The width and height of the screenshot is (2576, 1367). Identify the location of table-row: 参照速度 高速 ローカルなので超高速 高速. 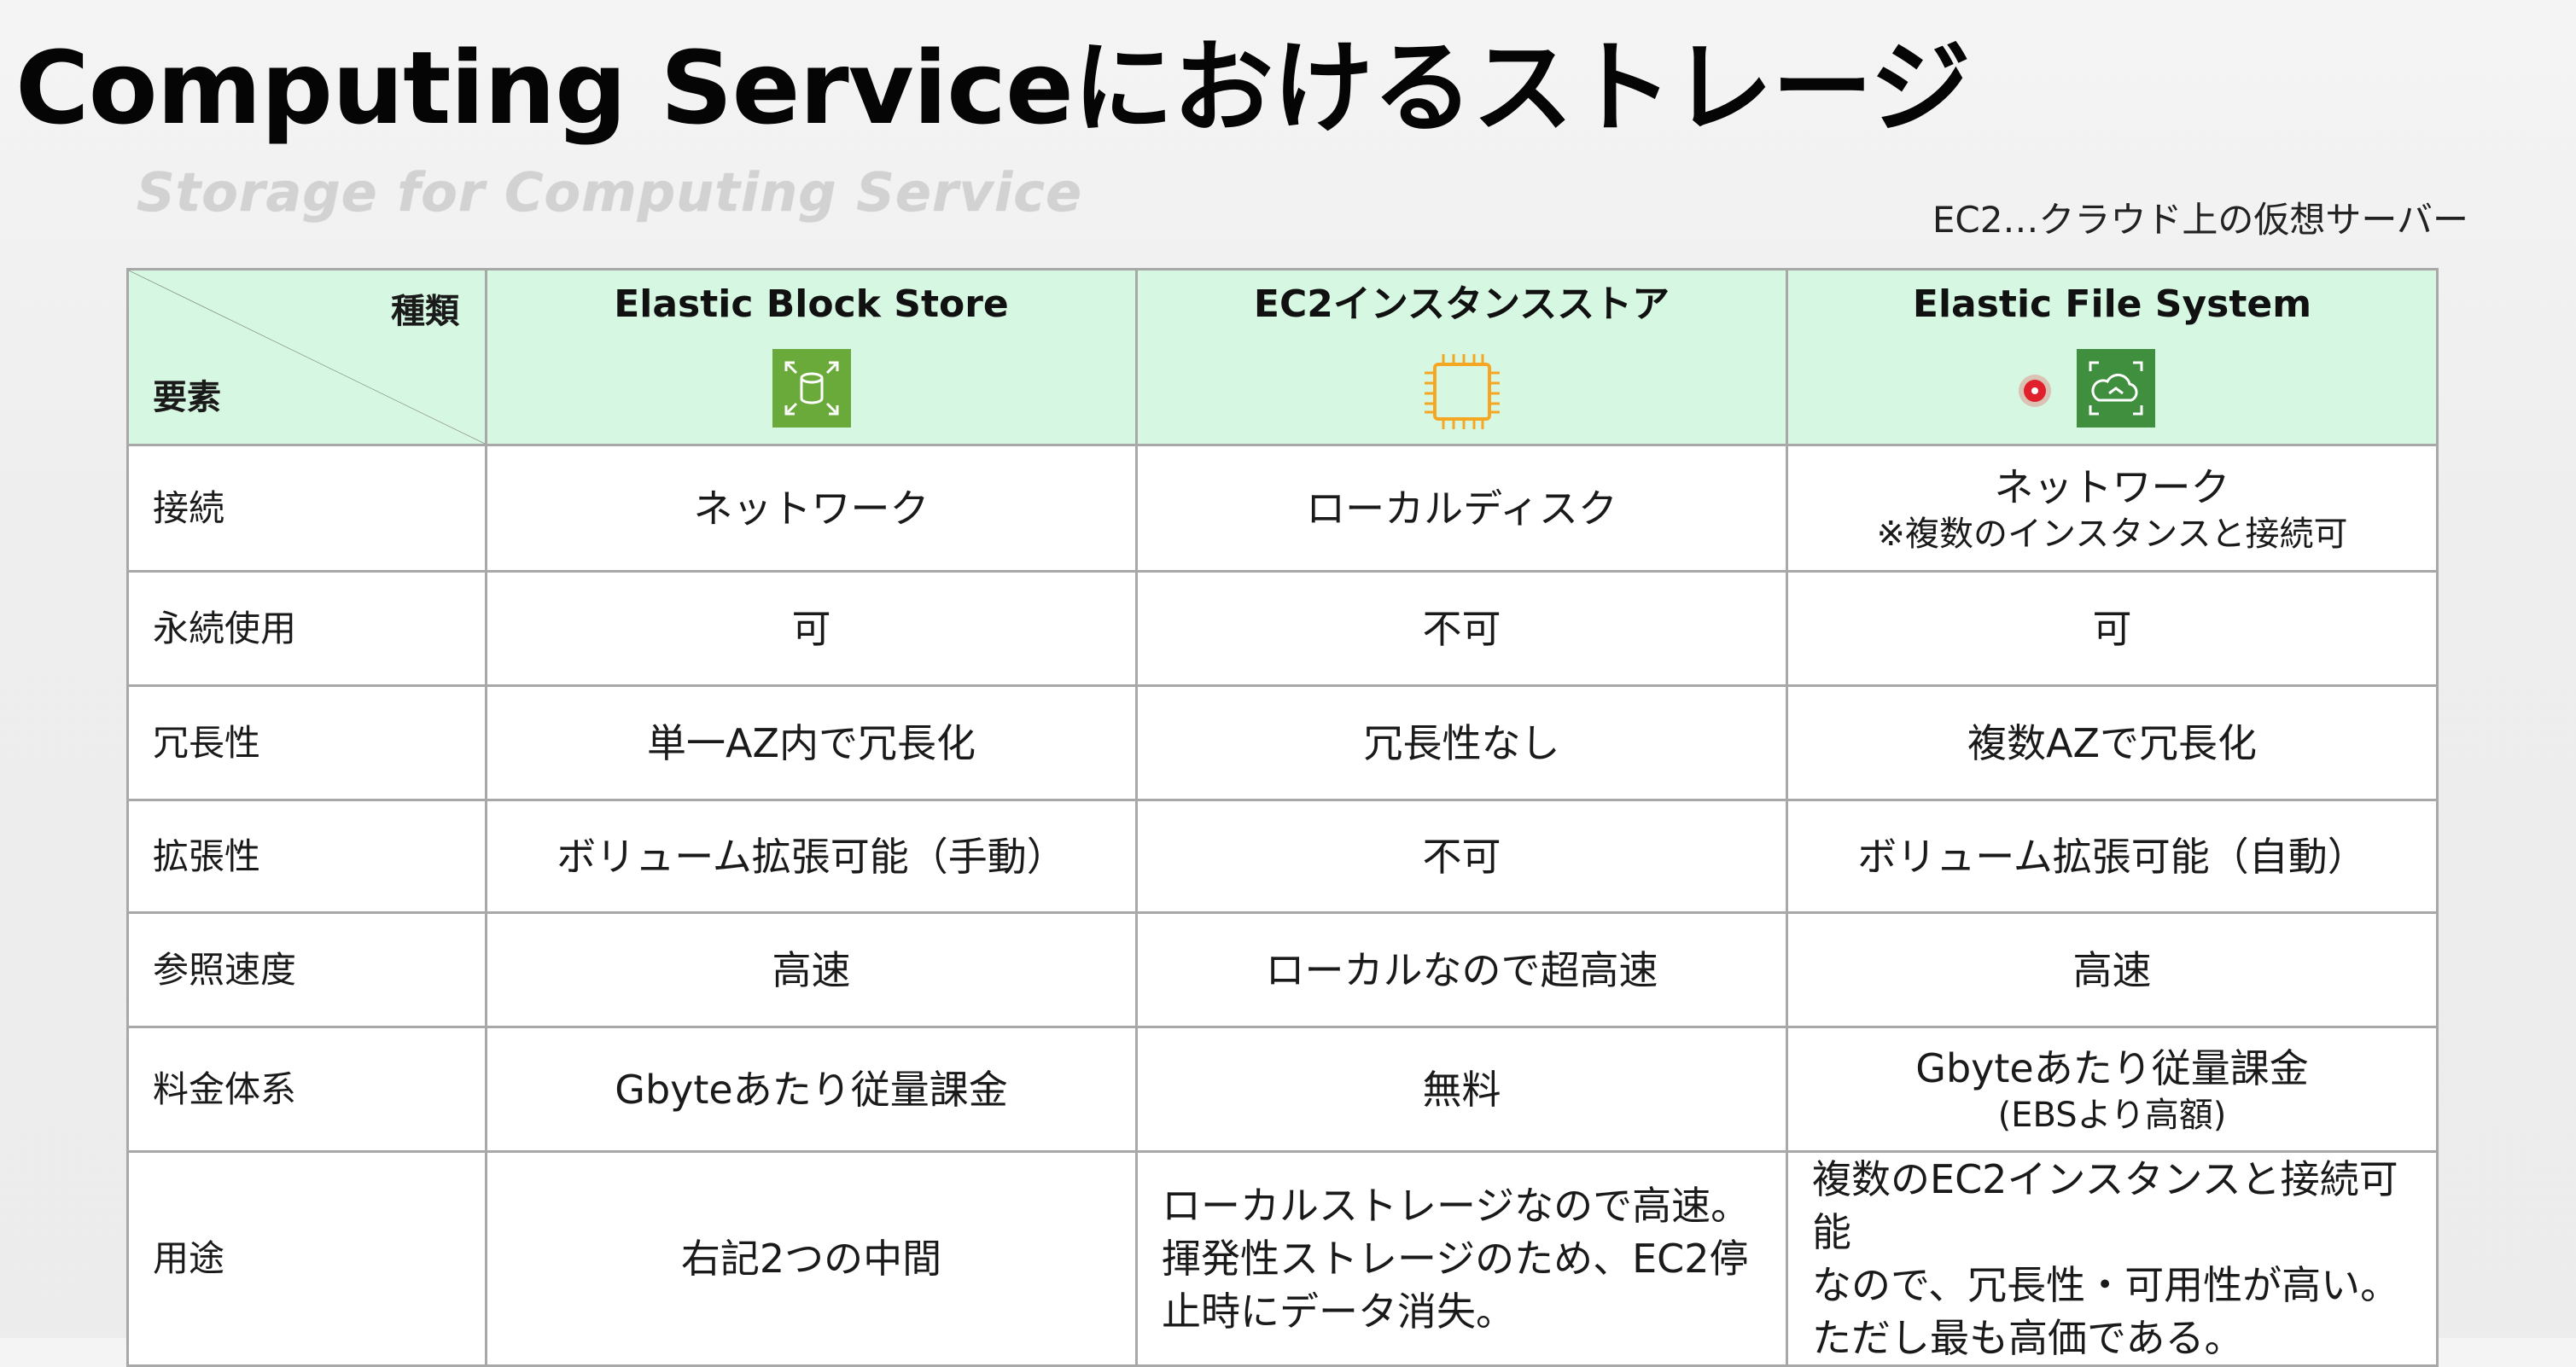
(1282, 969).